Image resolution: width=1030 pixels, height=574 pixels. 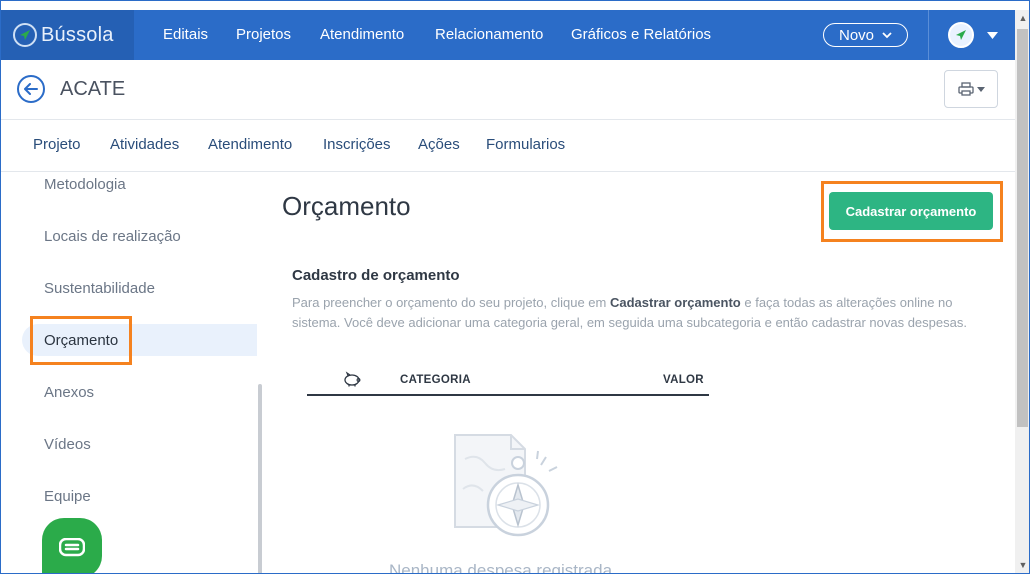 I want to click on empty-state-text: Nenhuma despesa registrada, so click(x=501, y=567).